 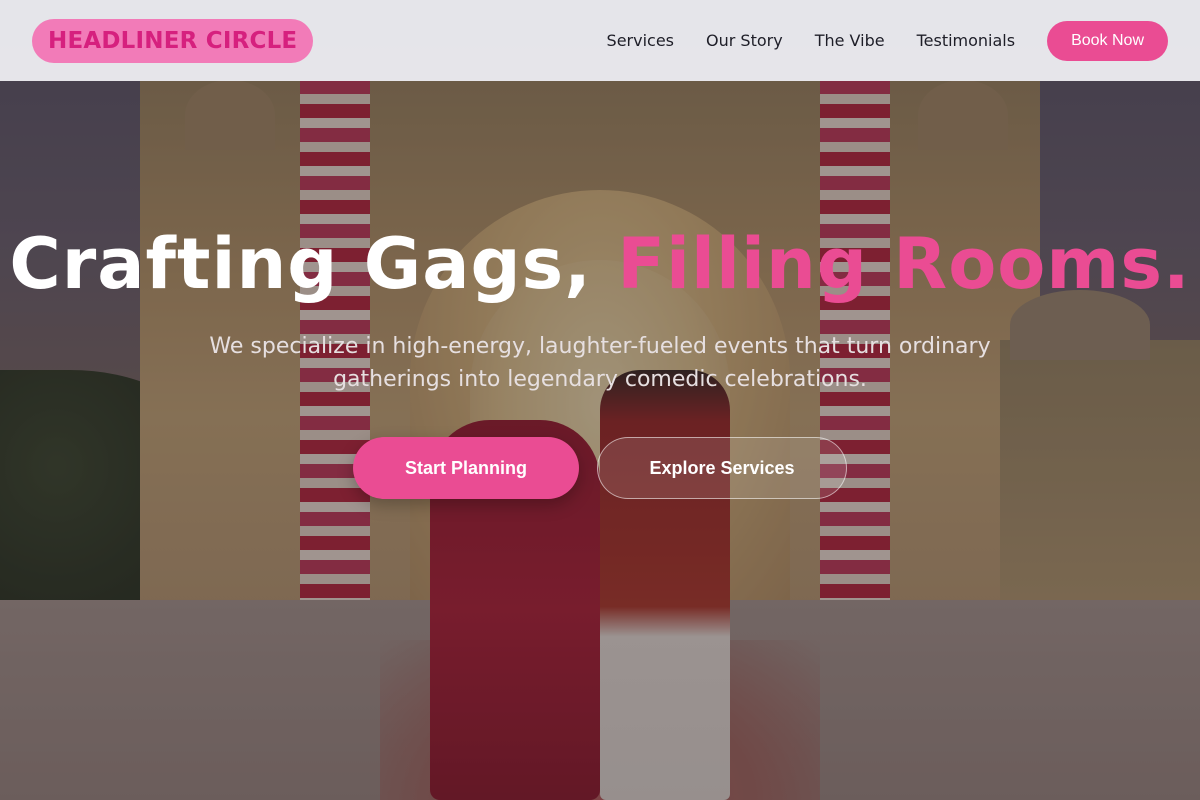 What do you see at coordinates (744, 40) in the screenshot?
I see `nav-link-our-story: Our Story` at bounding box center [744, 40].